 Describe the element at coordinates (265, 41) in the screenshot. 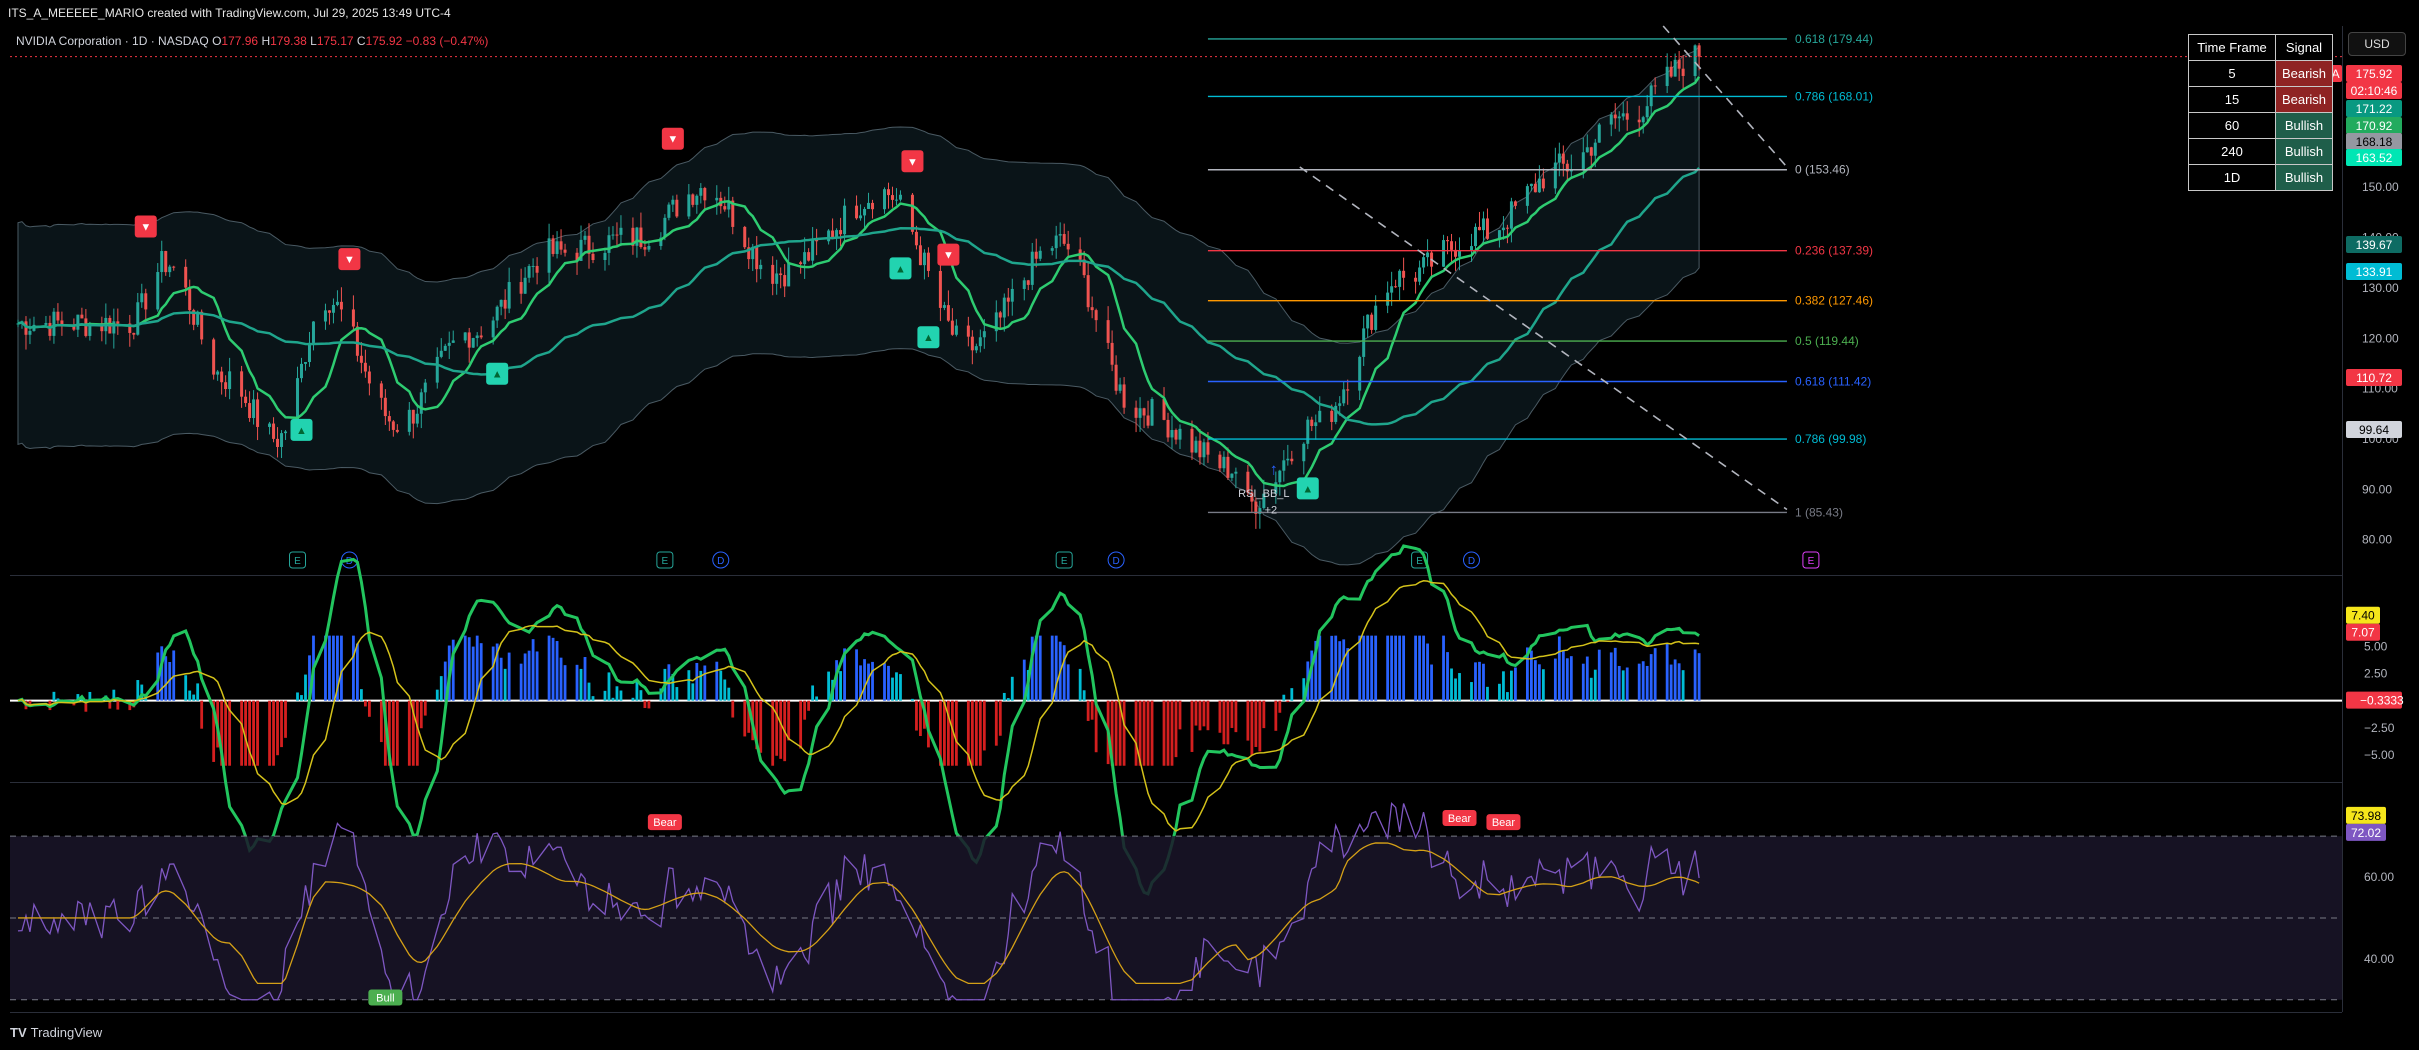

I see `legend-value: H` at that location.